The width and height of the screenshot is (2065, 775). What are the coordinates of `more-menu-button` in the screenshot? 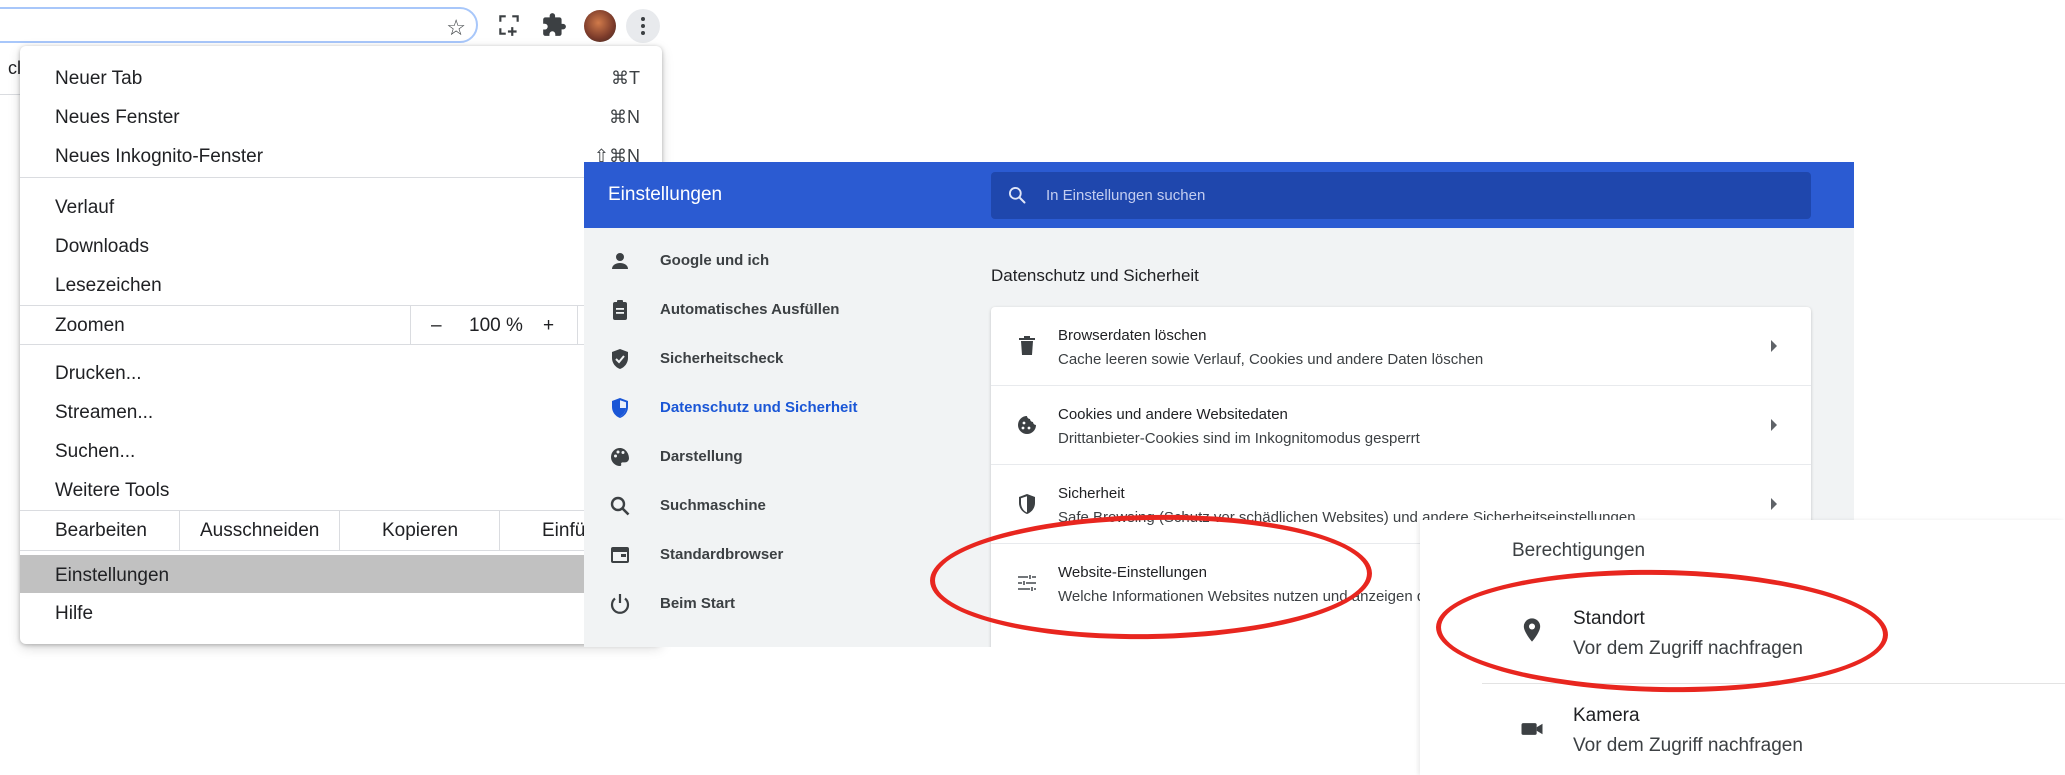 It's located at (643, 26).